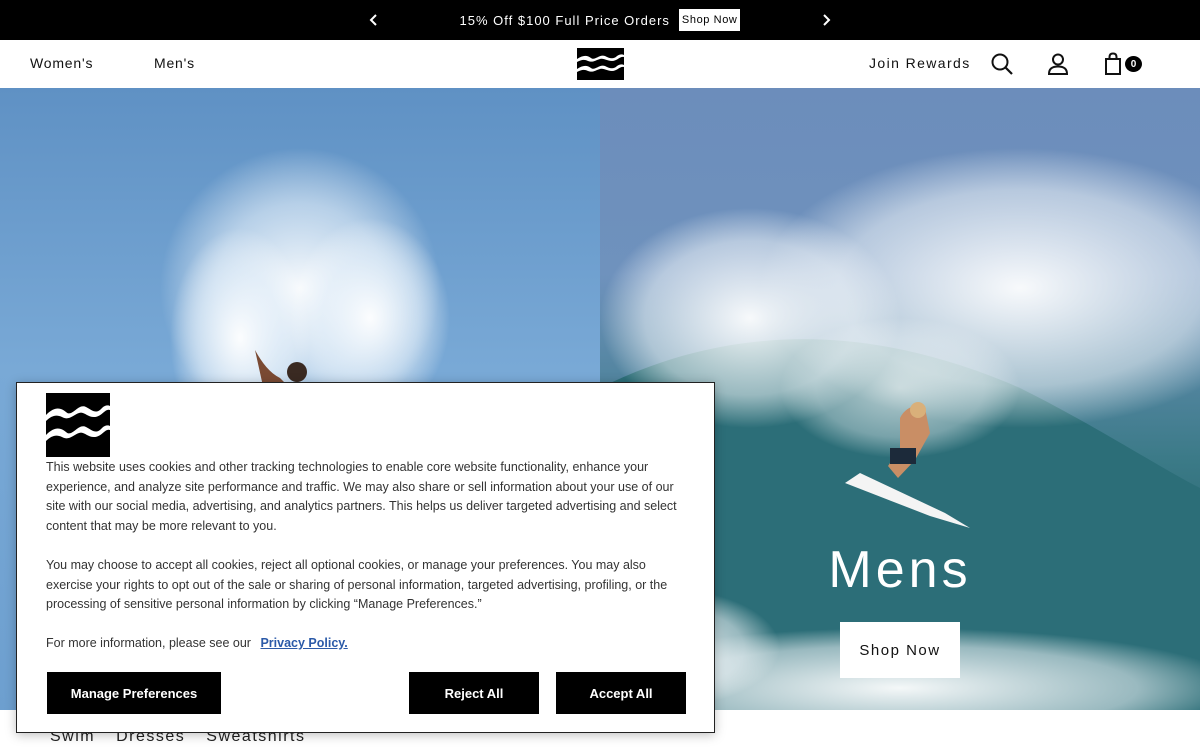 This screenshot has width=1200, height=750. What do you see at coordinates (174, 63) in the screenshot?
I see `nav-men: Men's` at bounding box center [174, 63].